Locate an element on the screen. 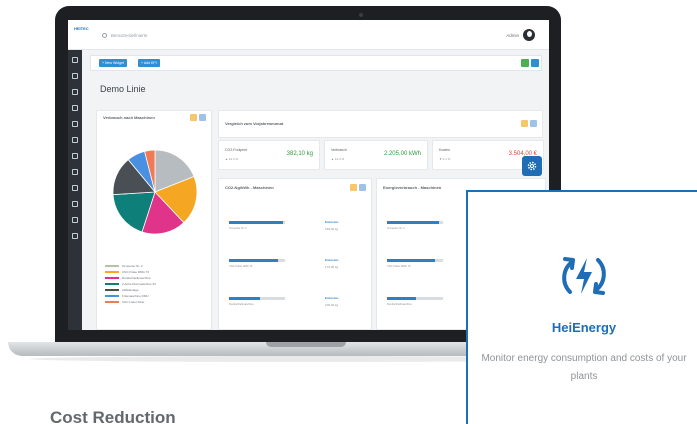 This screenshot has height=424, width=697. chart-icon is located at coordinates (75, 188).